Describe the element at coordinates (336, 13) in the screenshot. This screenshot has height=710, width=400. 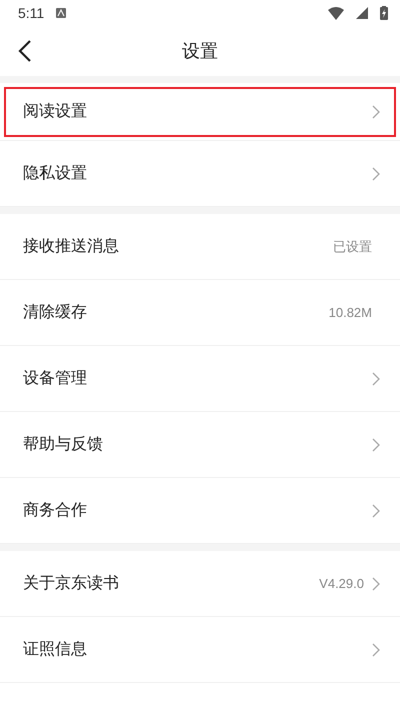
I see `wifi-icon` at that location.